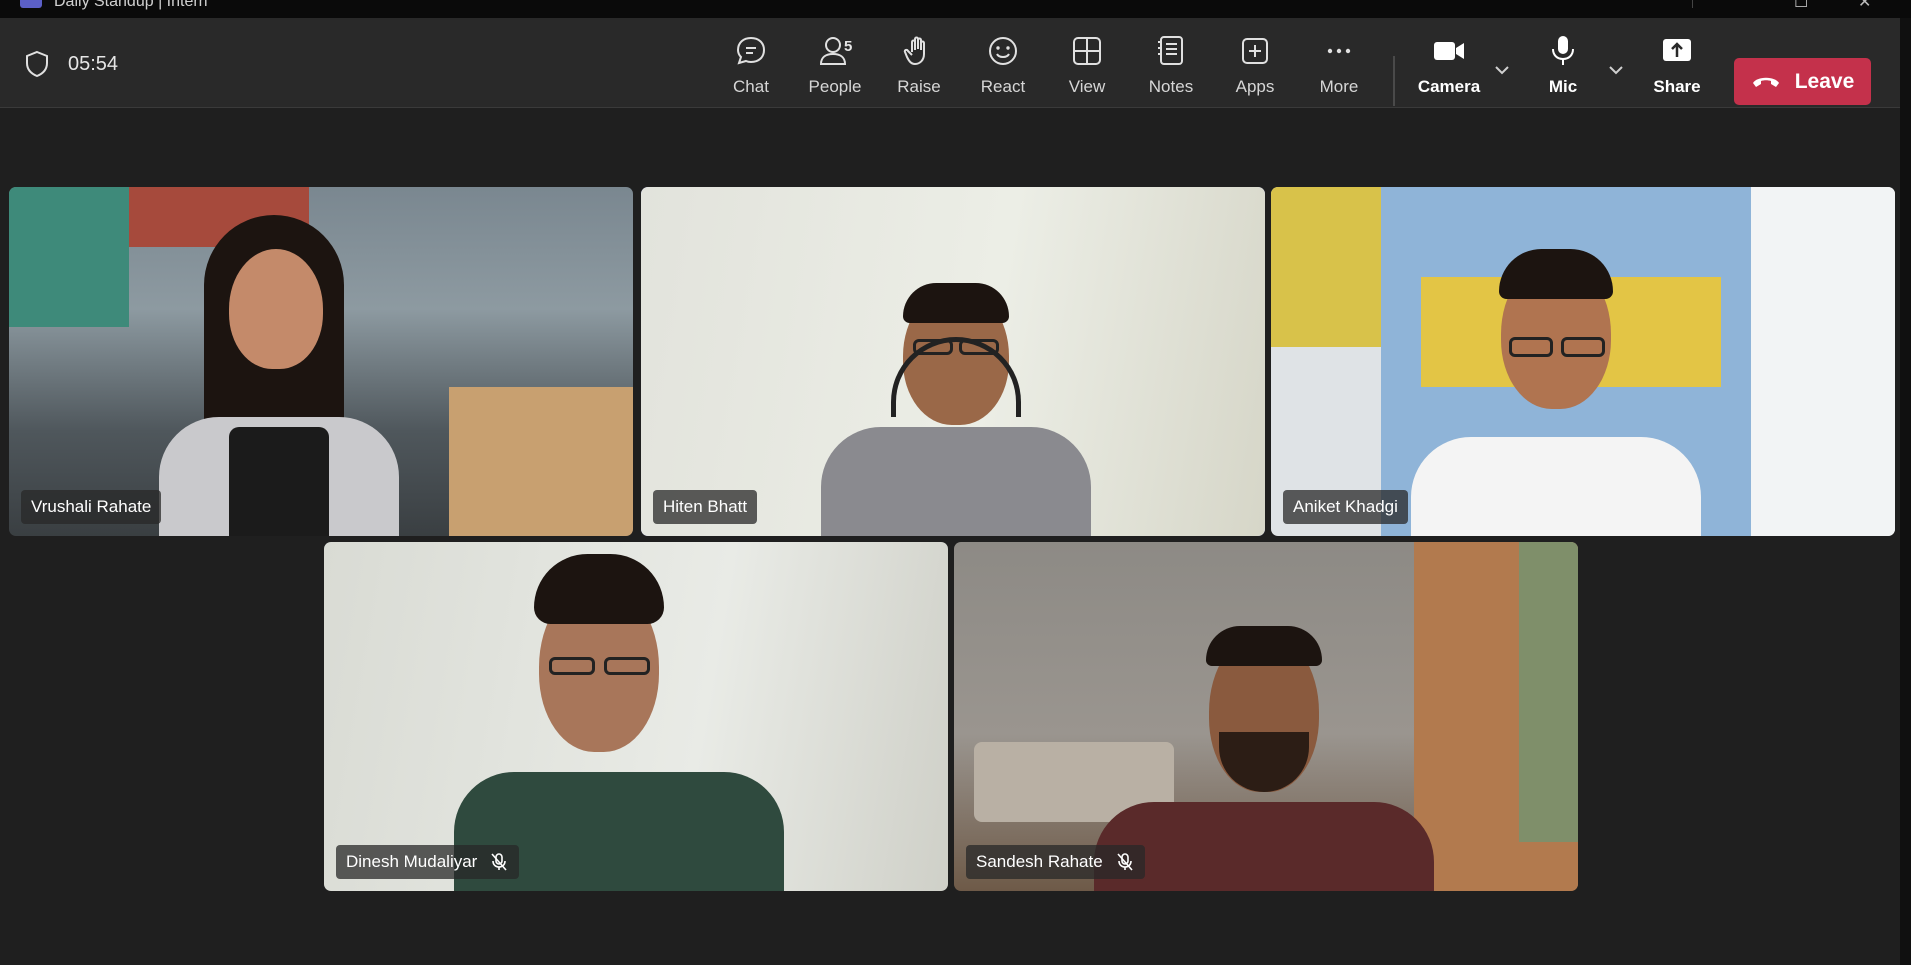  What do you see at coordinates (1171, 86) in the screenshot?
I see `notes-label: Notes` at bounding box center [1171, 86].